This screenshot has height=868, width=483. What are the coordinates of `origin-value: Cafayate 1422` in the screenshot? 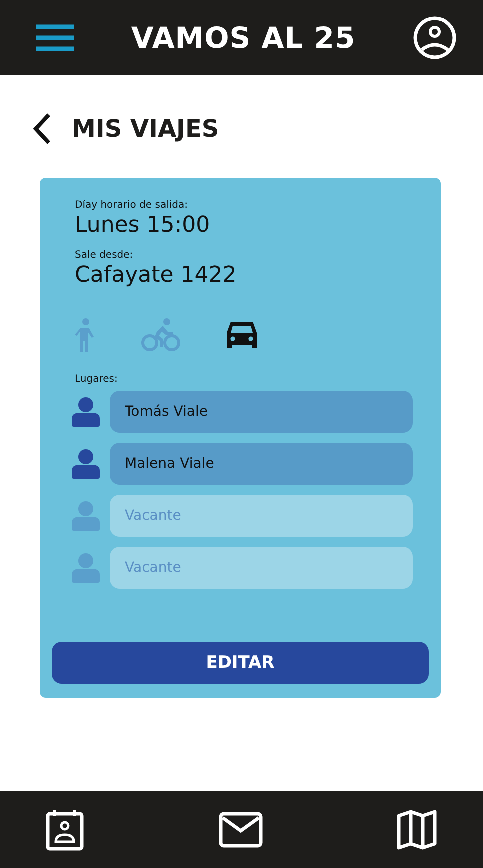 It's located at (156, 275).